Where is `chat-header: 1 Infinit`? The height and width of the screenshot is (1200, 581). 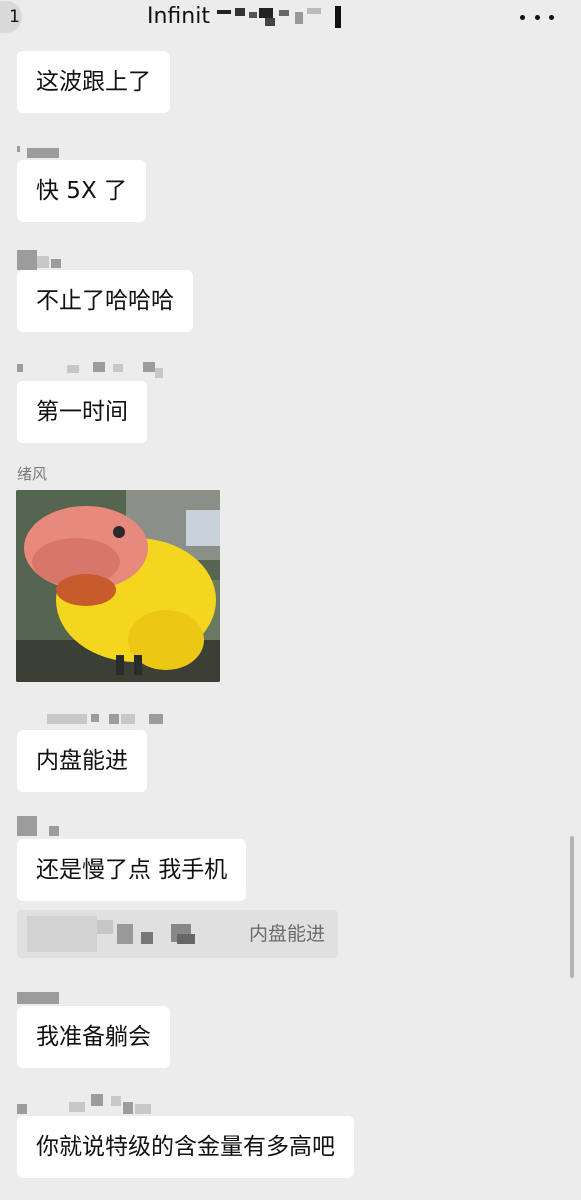 chat-header: 1 Infinit is located at coordinates (290, 19).